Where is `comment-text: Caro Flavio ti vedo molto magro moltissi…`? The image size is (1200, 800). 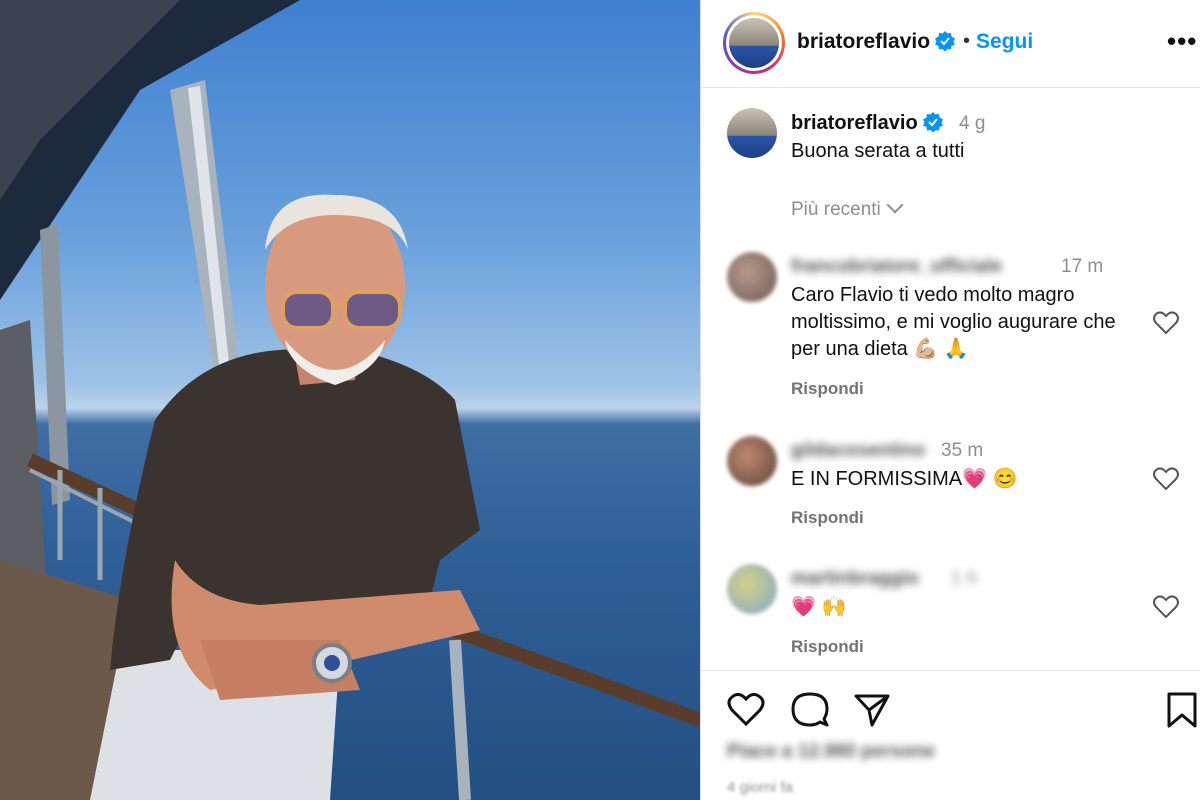 comment-text: Caro Flavio ti vedo molto magro moltissi… is located at coordinates (953, 322).